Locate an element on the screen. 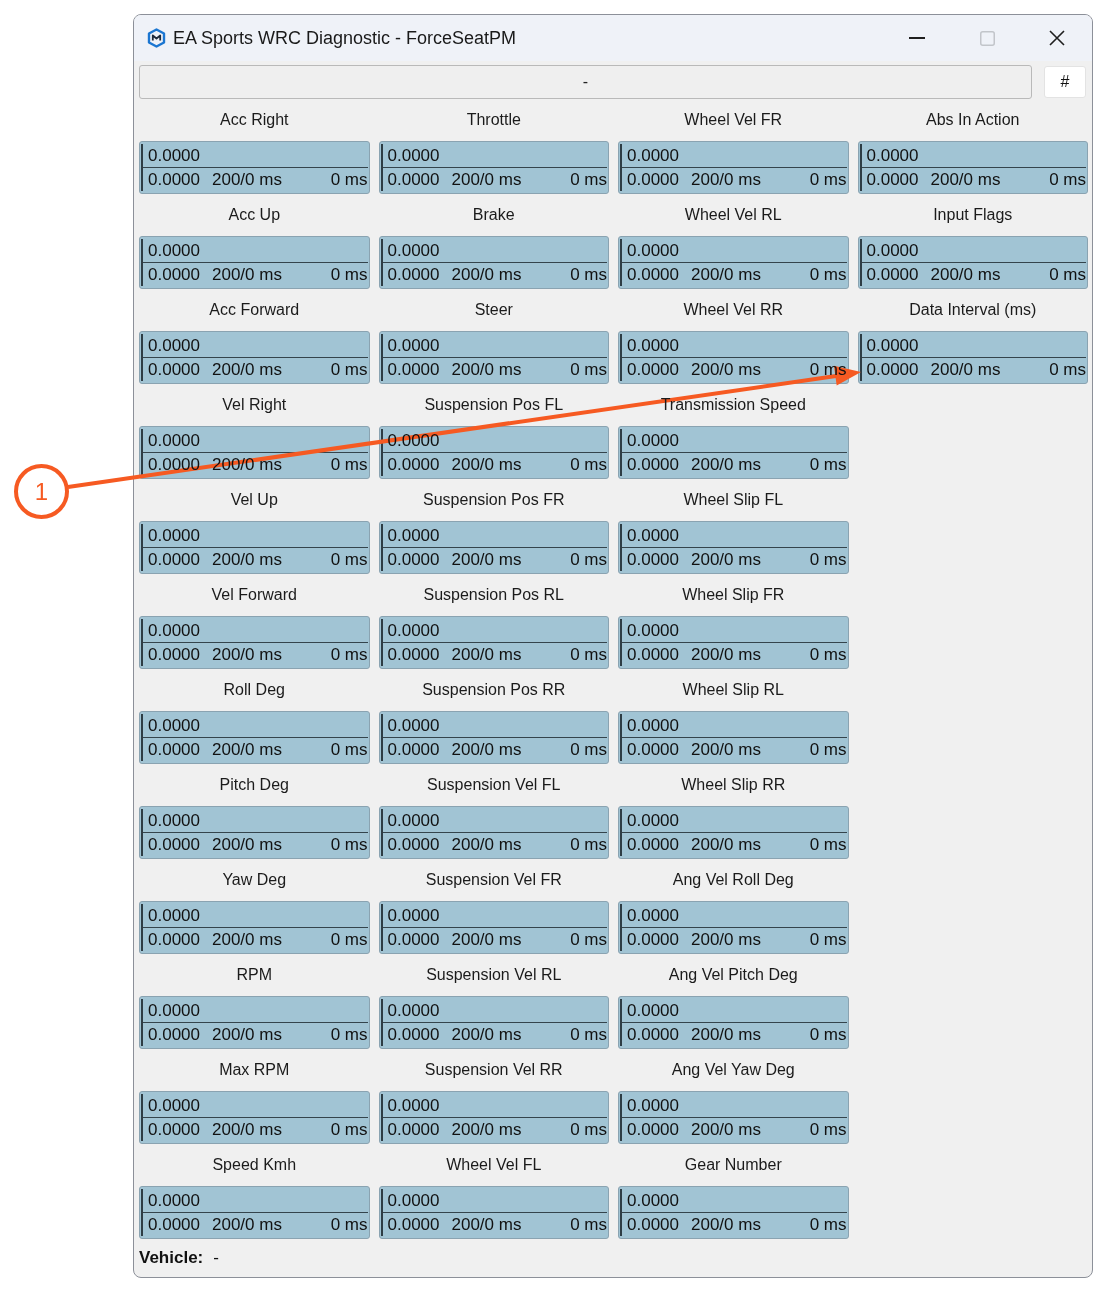  gauge-title: Wheel Vel FR is located at coordinates (733, 120).